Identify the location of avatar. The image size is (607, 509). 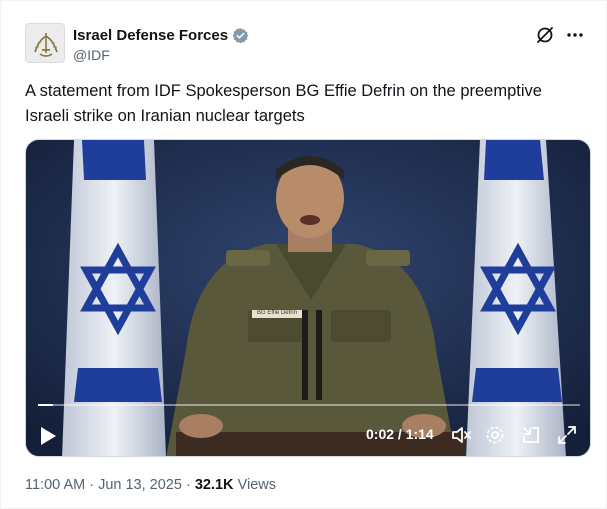
(45, 43).